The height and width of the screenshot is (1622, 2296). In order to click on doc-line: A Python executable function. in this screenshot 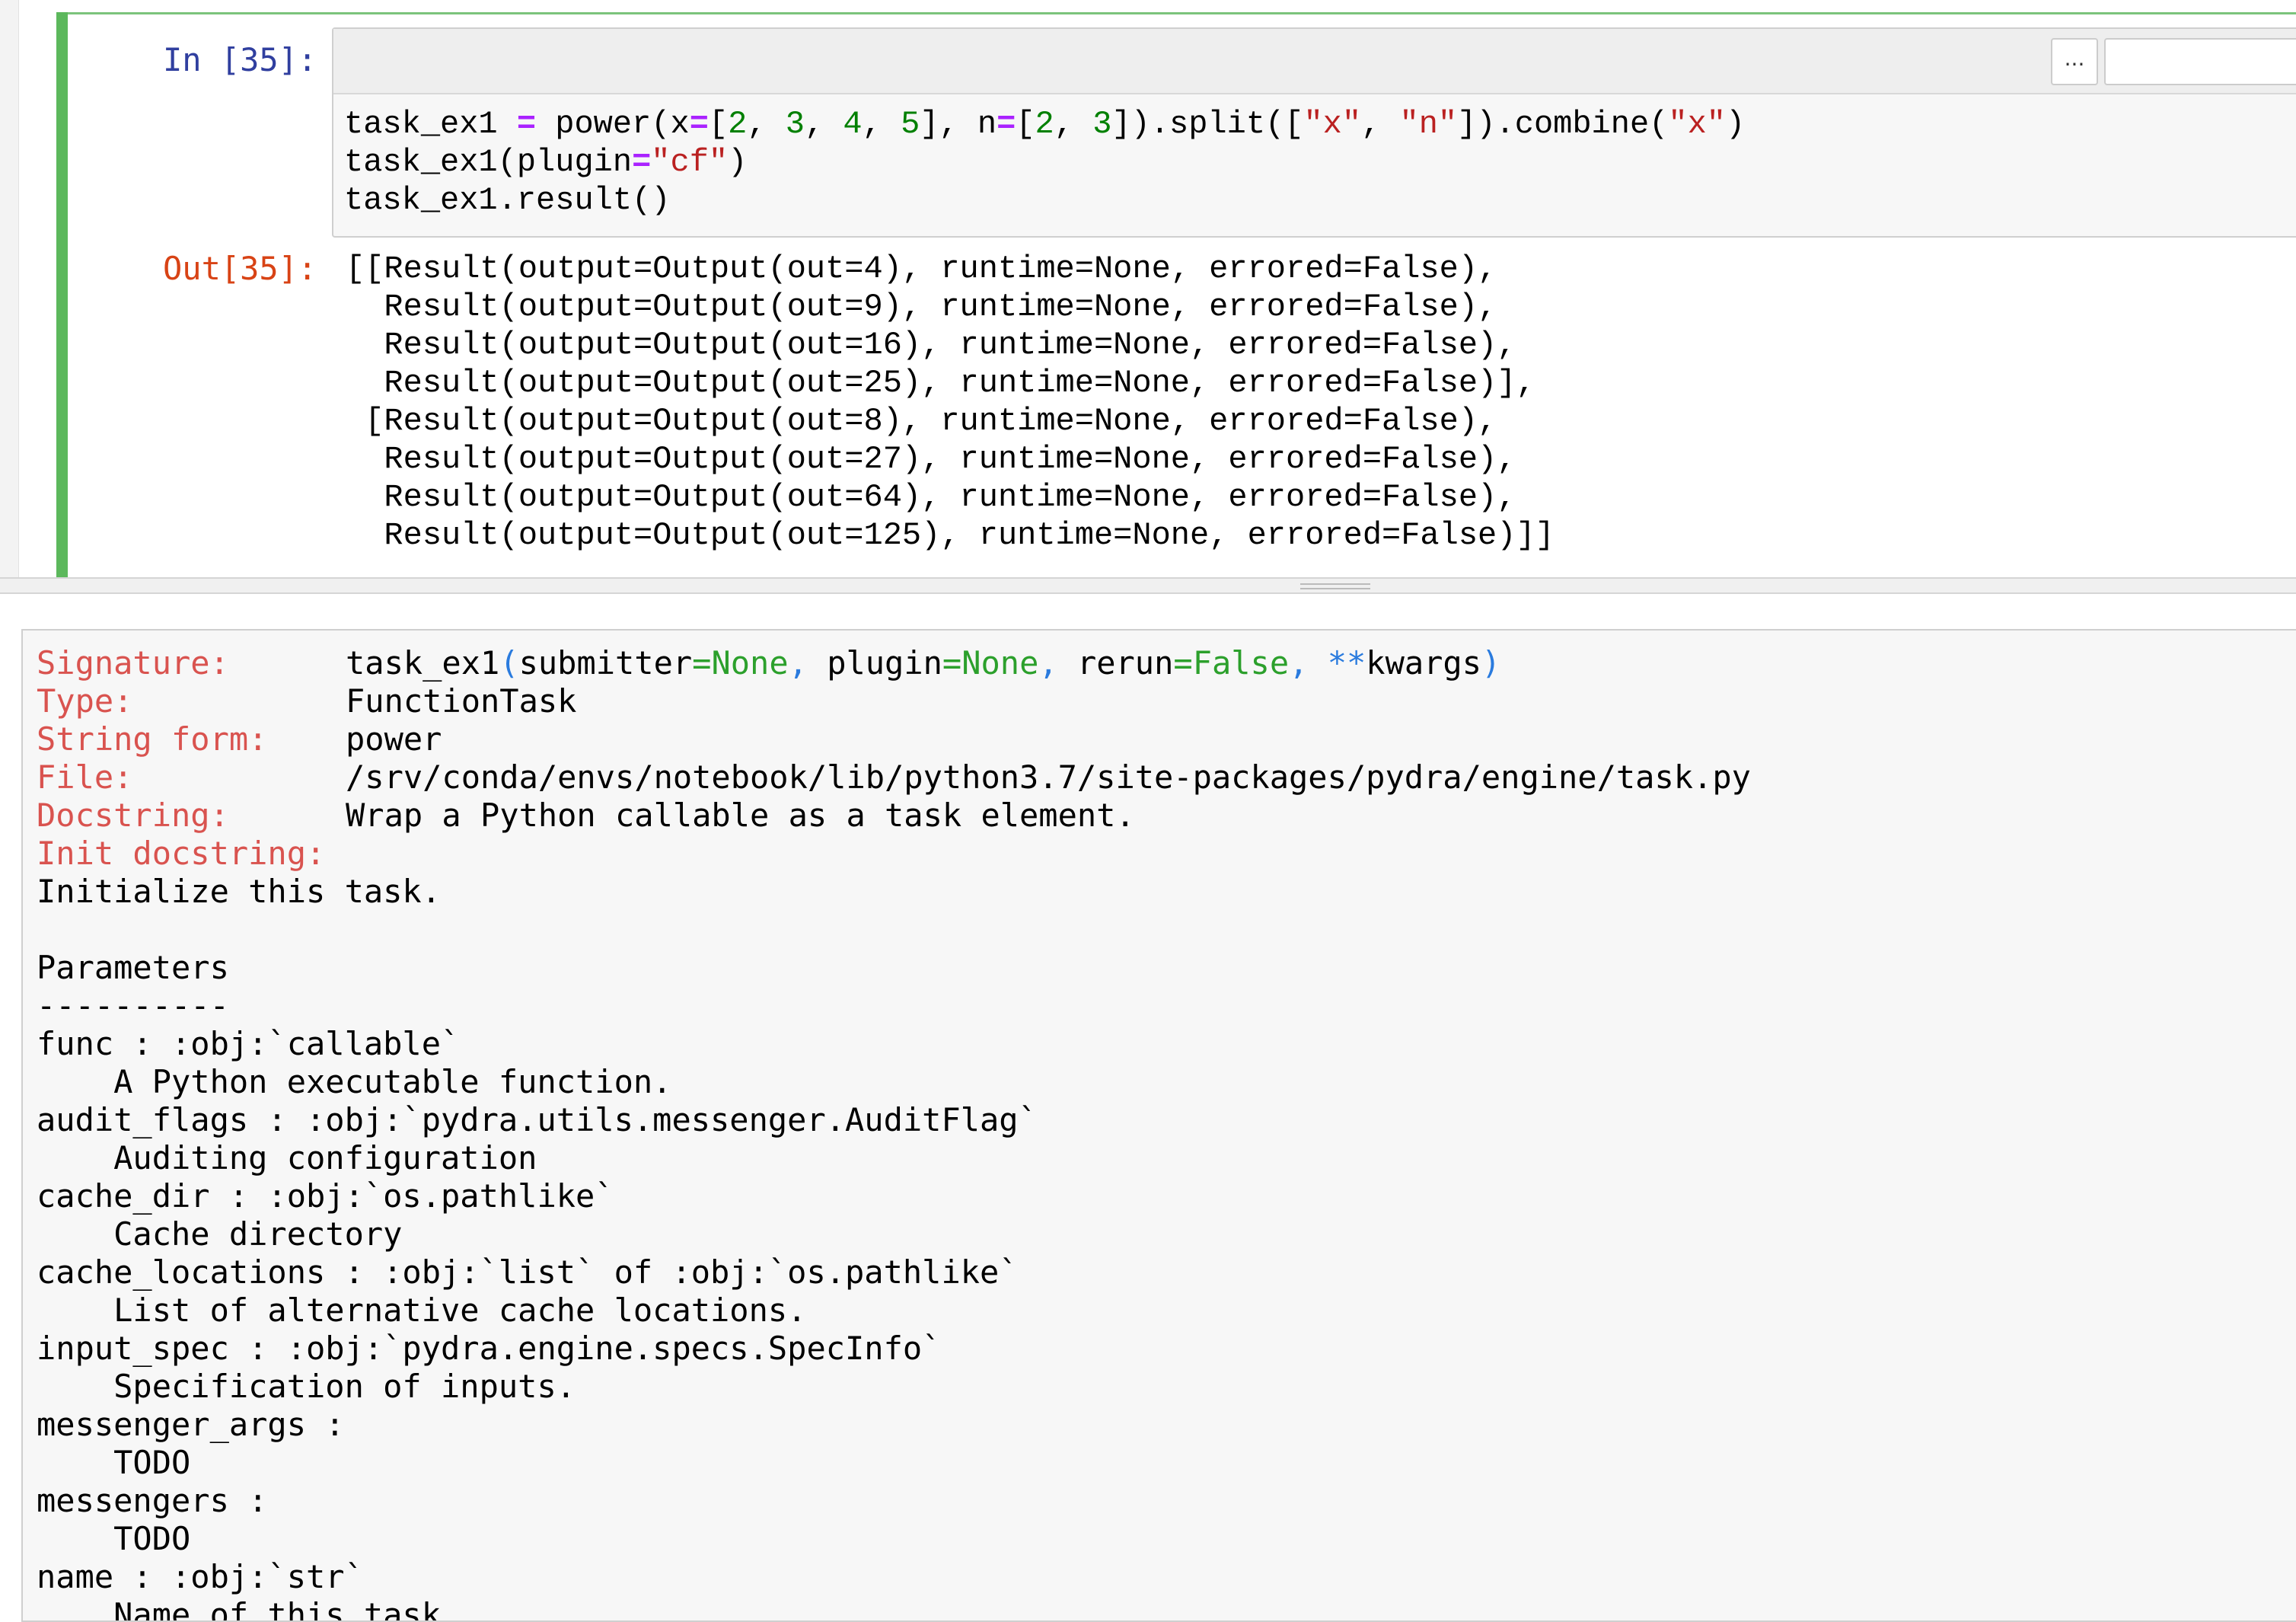, I will do `click(355, 1081)`.